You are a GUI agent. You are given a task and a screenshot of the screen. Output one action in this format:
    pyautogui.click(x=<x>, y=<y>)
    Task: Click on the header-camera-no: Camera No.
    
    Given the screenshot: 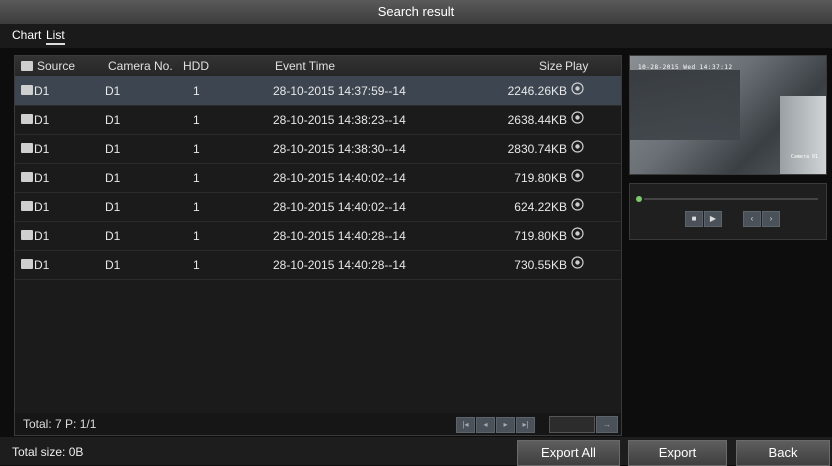 What is the action you would take?
    pyautogui.click(x=140, y=66)
    